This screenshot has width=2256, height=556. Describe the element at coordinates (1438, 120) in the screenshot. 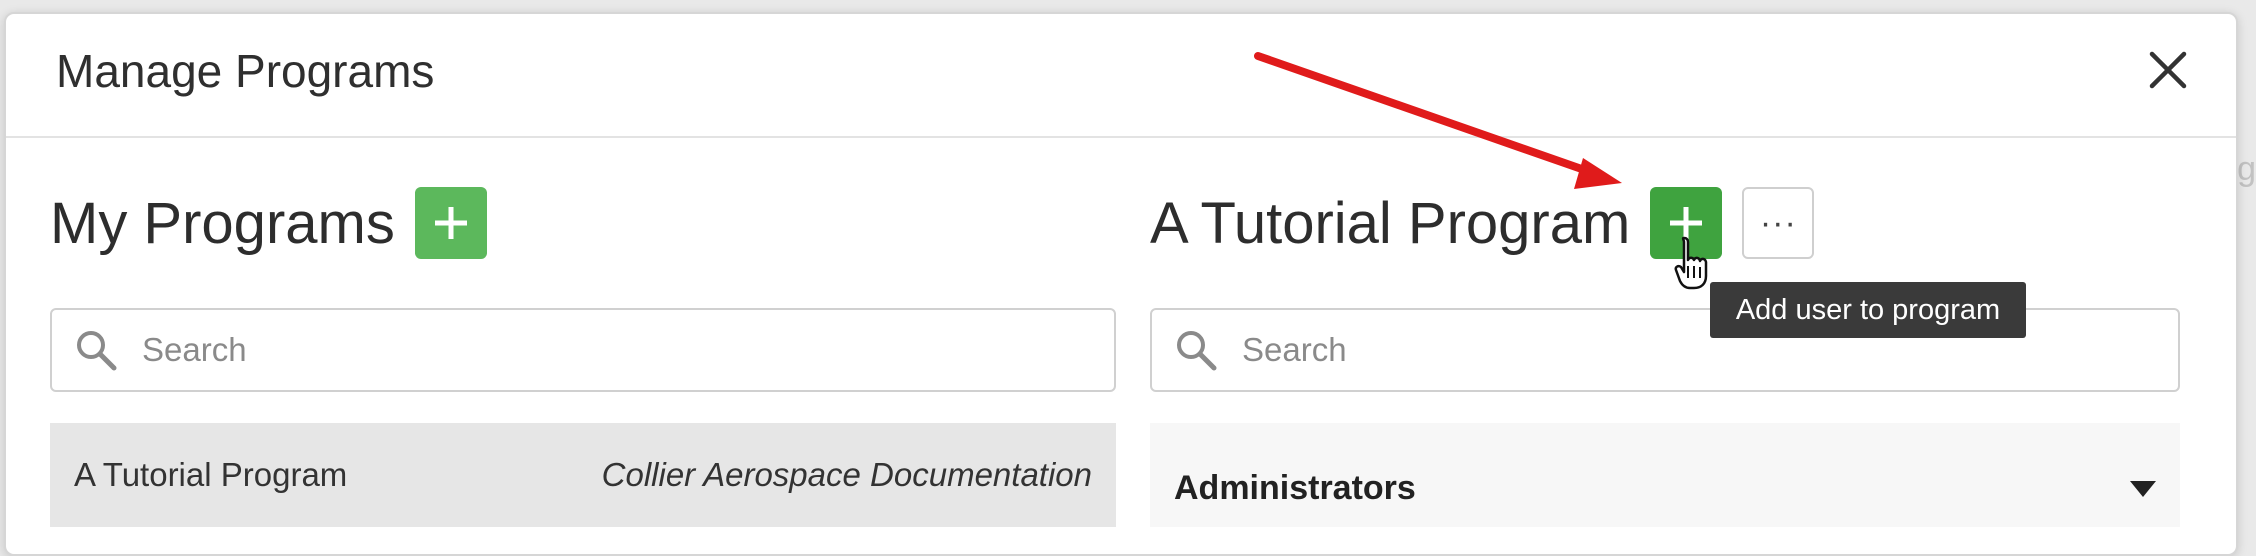

I see `annotation-arrow` at that location.